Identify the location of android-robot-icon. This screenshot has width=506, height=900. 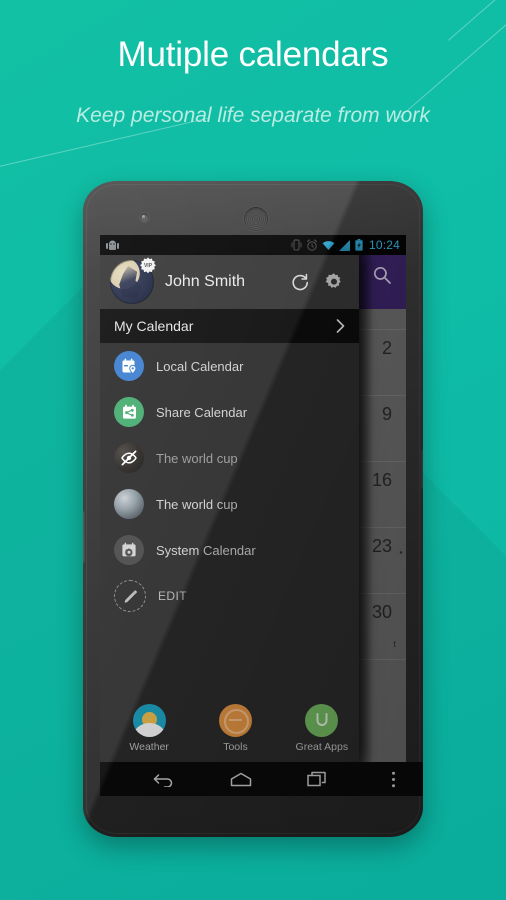
(112, 245).